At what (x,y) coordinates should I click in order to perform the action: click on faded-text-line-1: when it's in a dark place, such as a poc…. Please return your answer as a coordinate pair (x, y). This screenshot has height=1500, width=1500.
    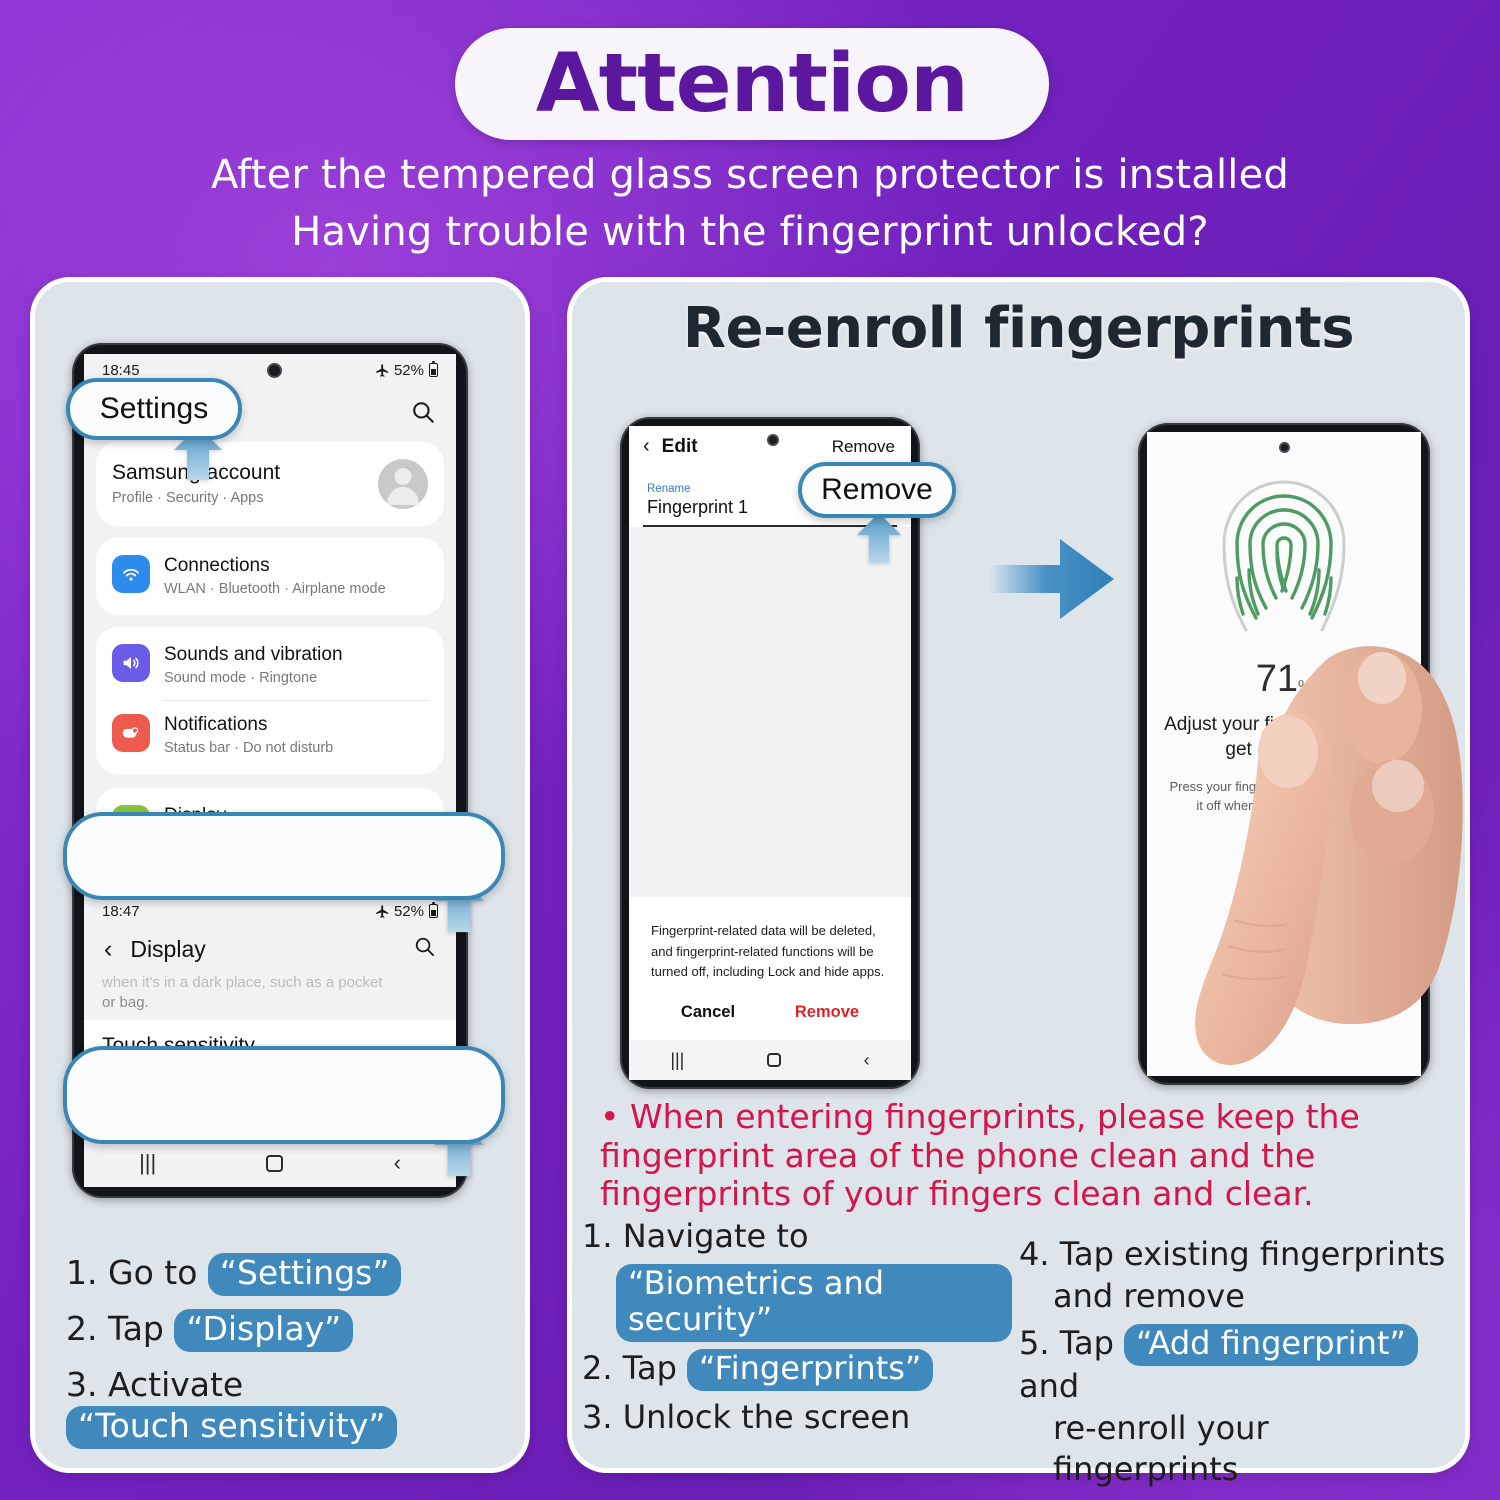
    Looking at the image, I should click on (242, 982).